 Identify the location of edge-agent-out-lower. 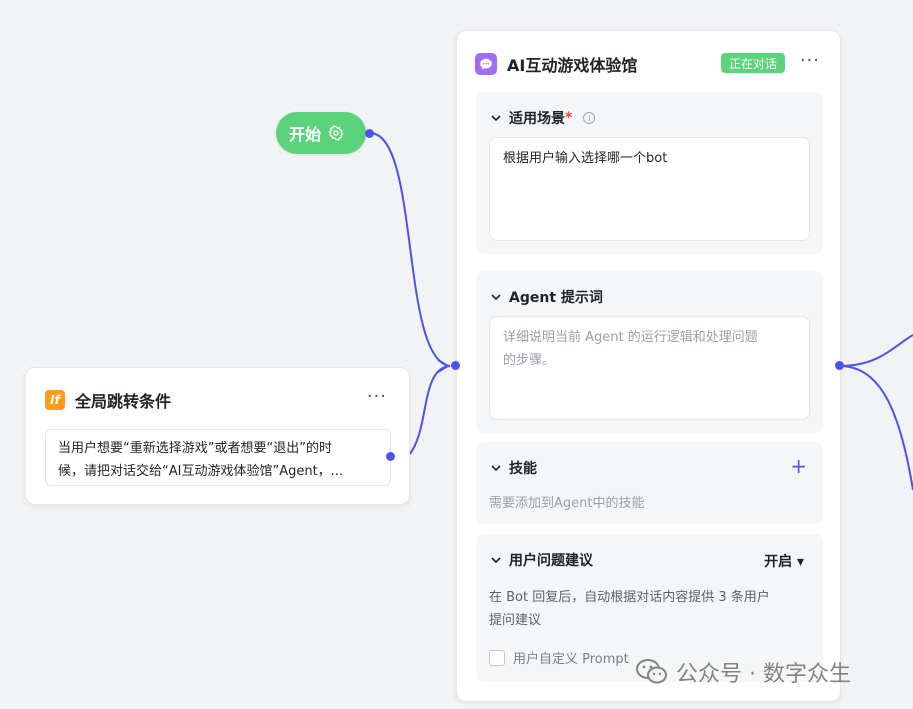
(876, 428).